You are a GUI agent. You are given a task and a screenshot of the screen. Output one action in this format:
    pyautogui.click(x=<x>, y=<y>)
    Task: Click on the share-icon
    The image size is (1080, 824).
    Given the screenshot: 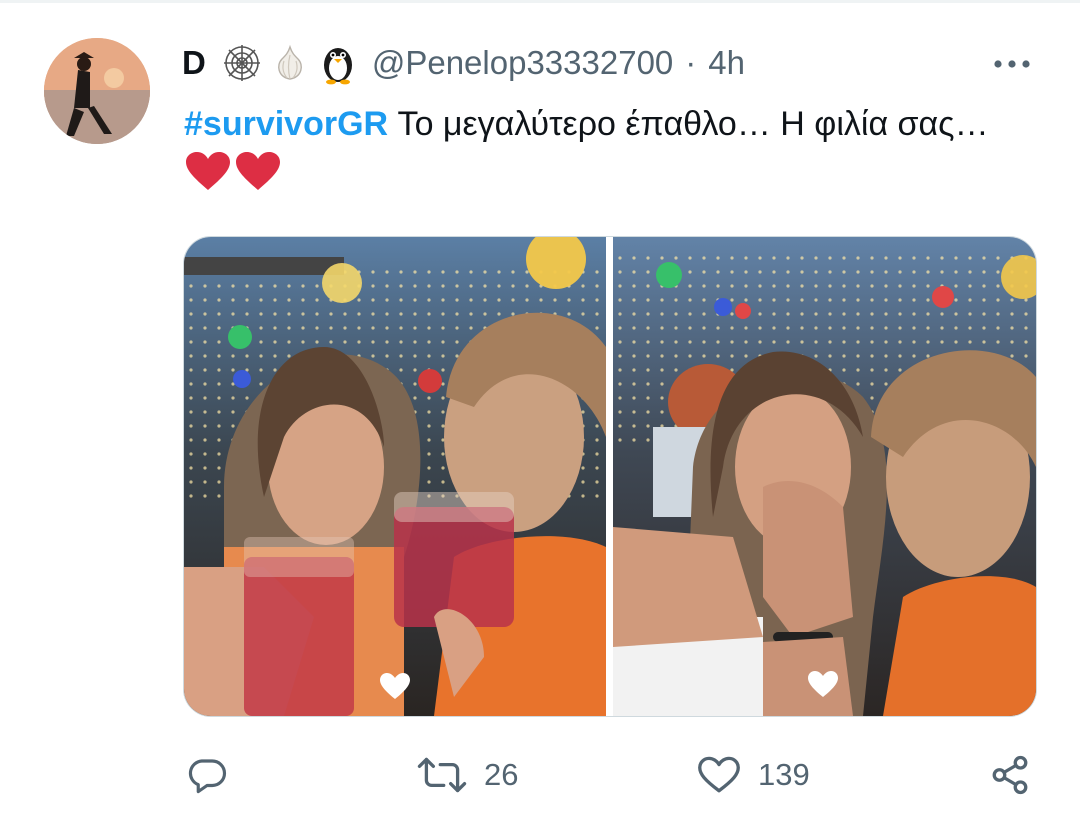 What is the action you would take?
    pyautogui.click(x=1010, y=775)
    